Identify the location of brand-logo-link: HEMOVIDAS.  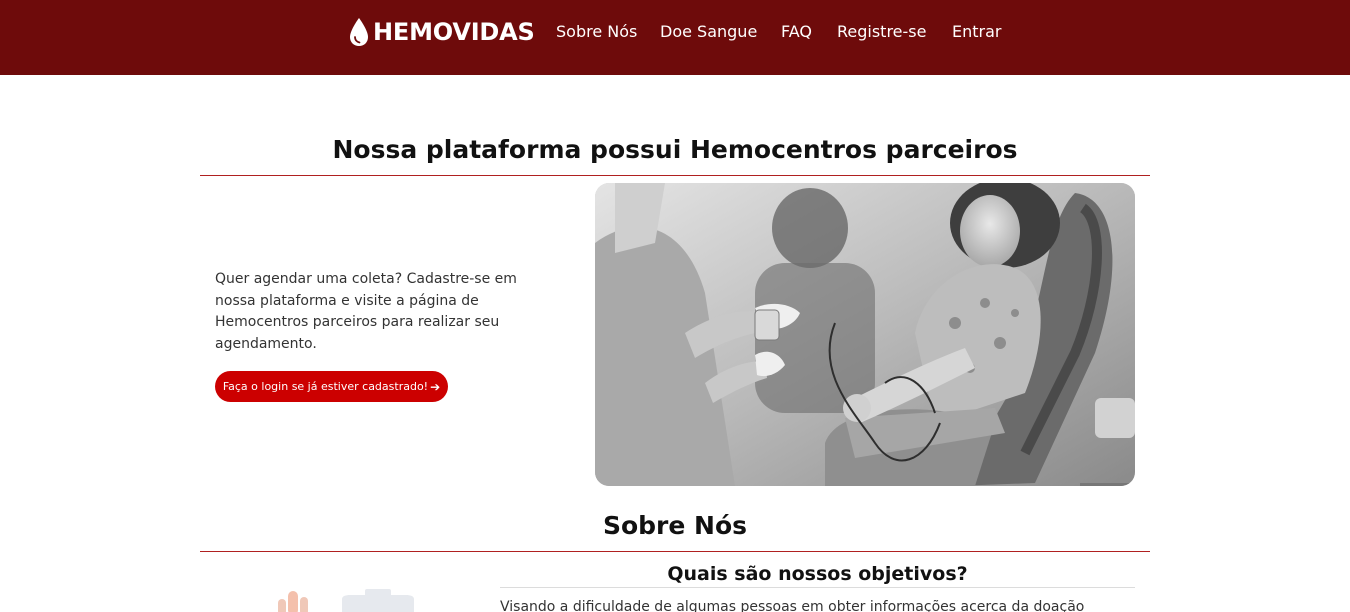
(441, 32).